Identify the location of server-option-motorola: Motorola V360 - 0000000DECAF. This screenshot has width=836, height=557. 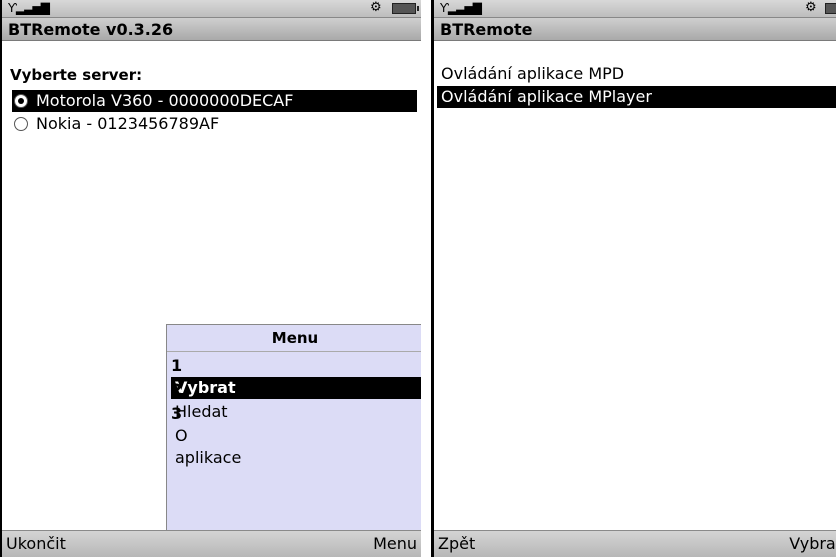
(214, 101).